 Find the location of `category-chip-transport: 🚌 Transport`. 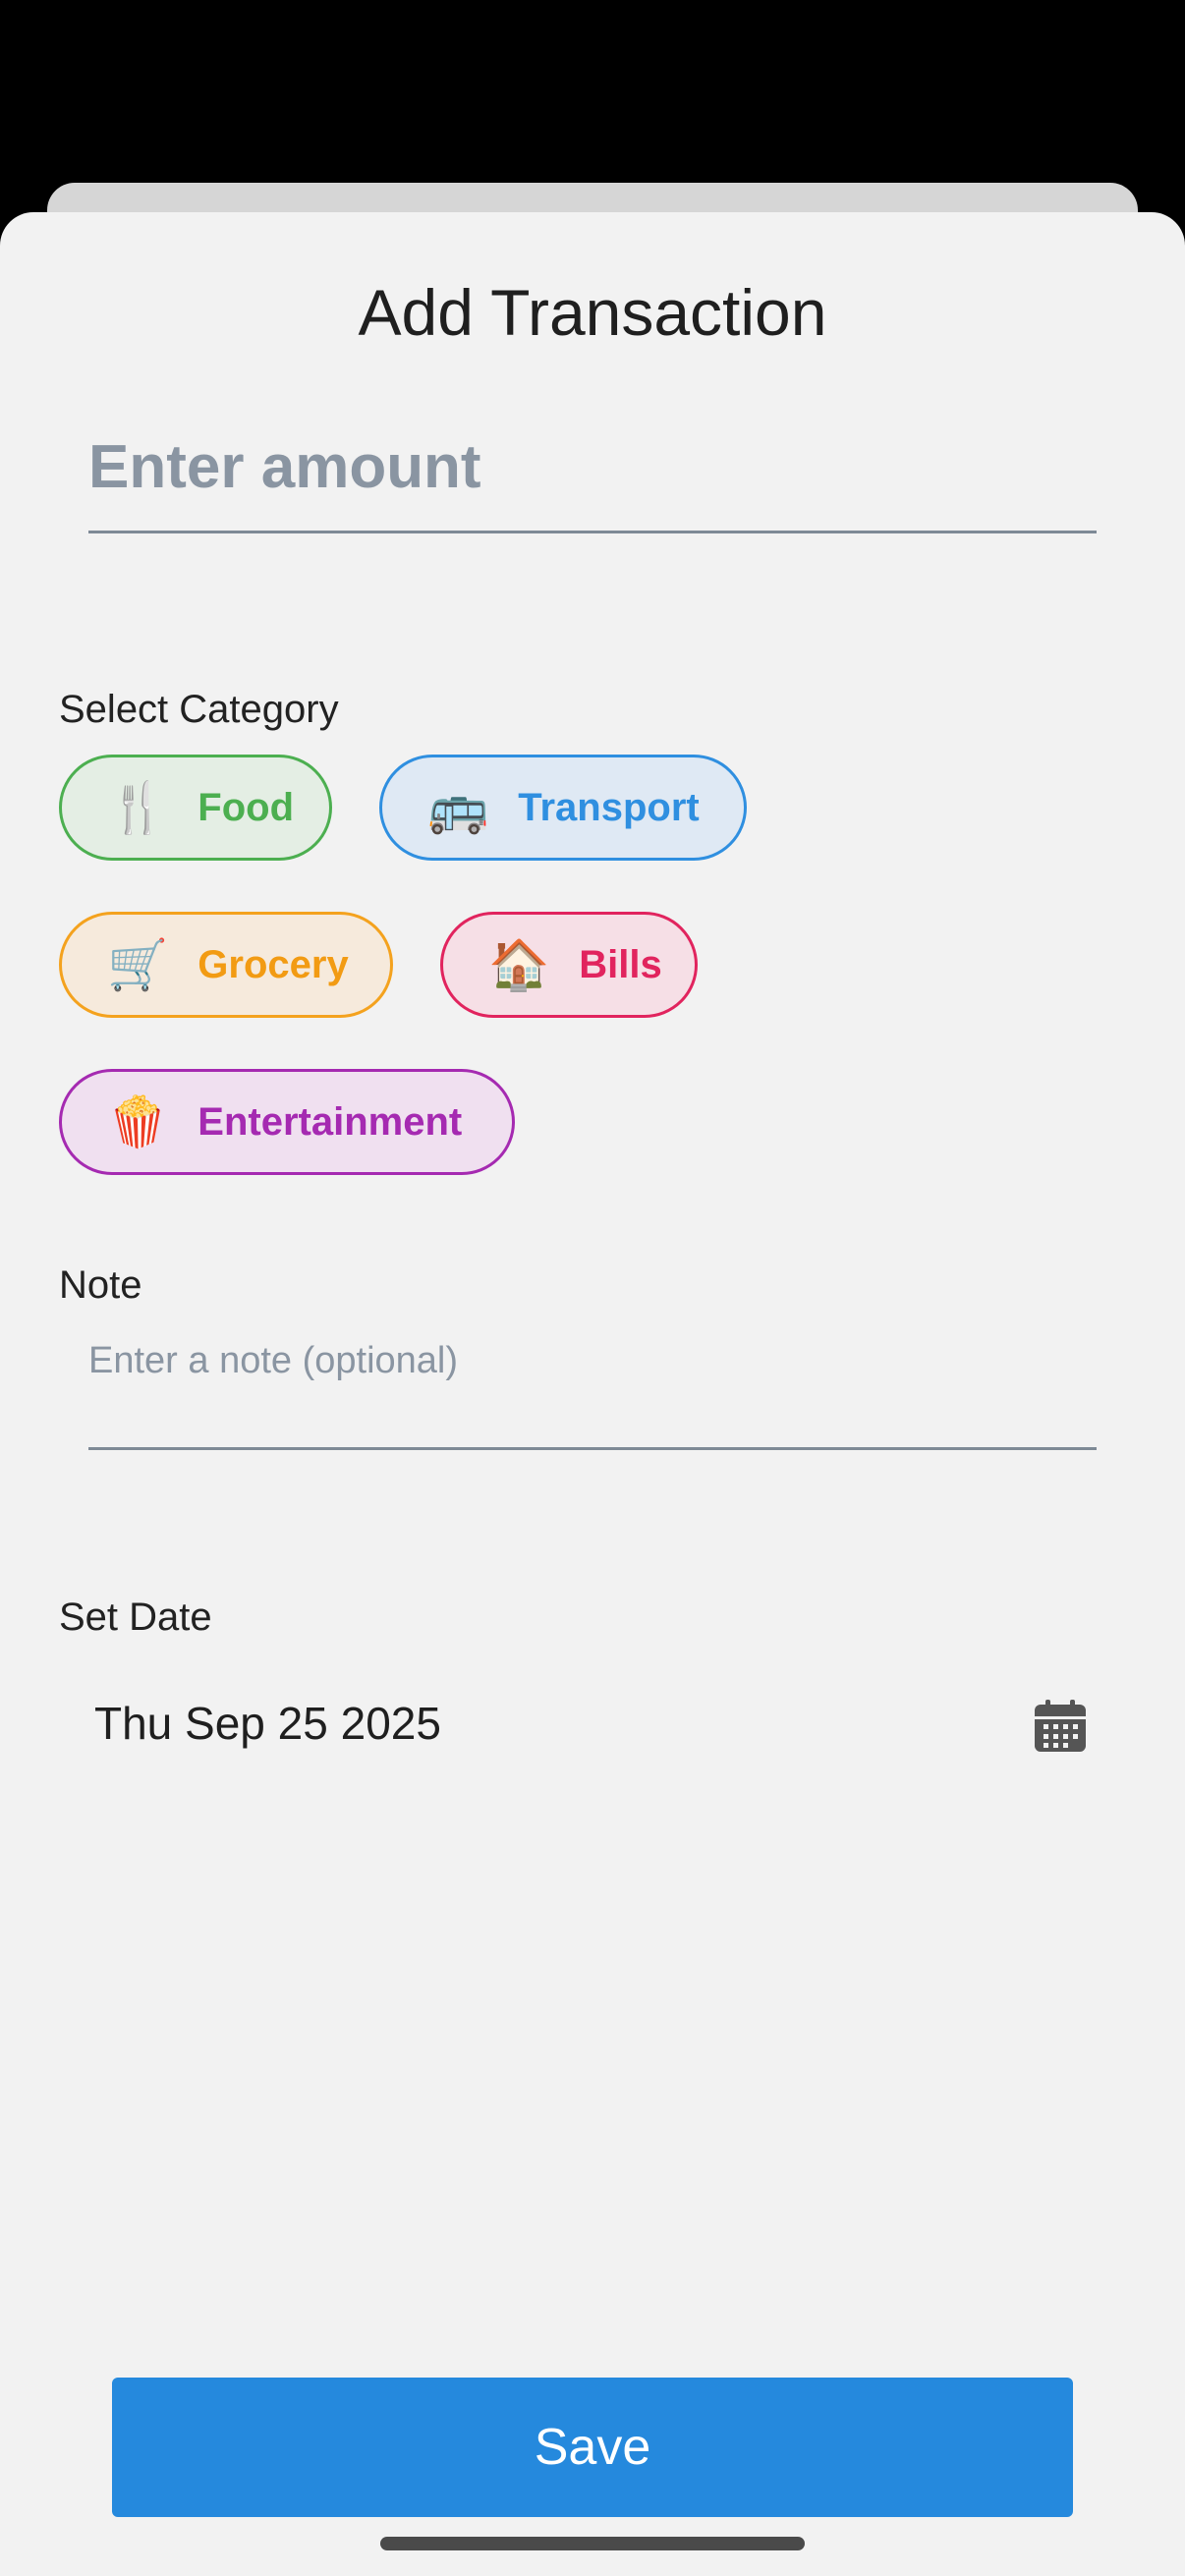

category-chip-transport: 🚌 Transport is located at coordinates (563, 808).